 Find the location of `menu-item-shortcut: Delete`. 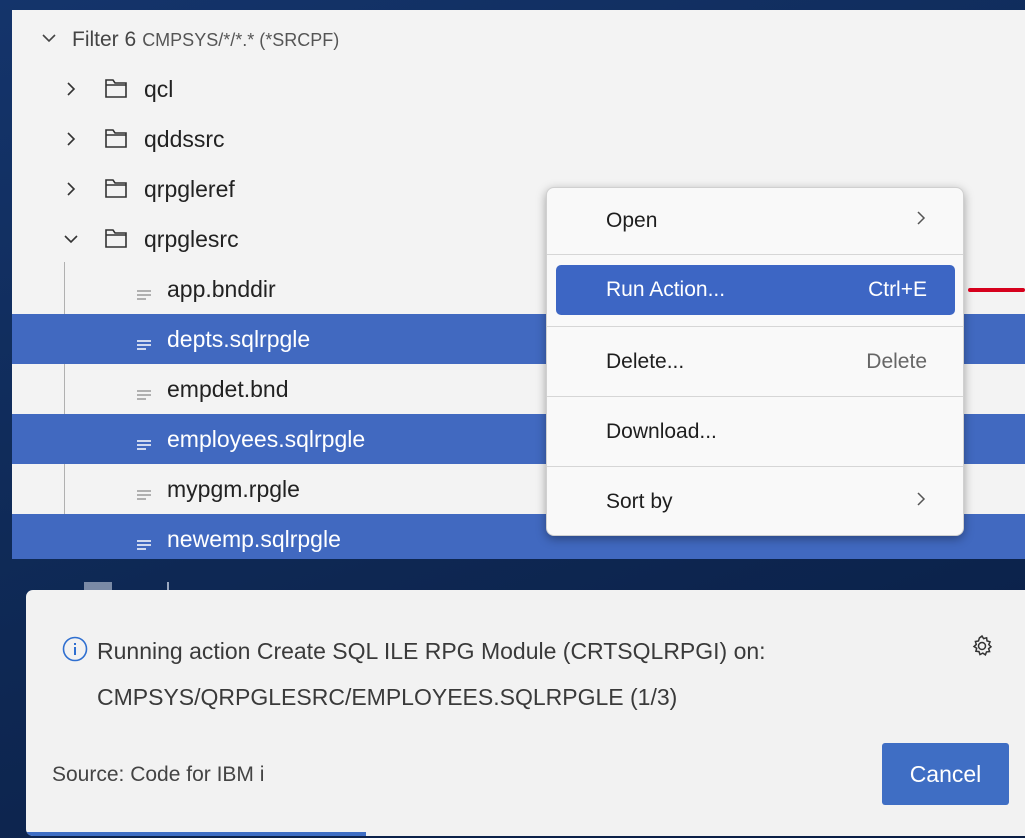

menu-item-shortcut: Delete is located at coordinates (896, 361).